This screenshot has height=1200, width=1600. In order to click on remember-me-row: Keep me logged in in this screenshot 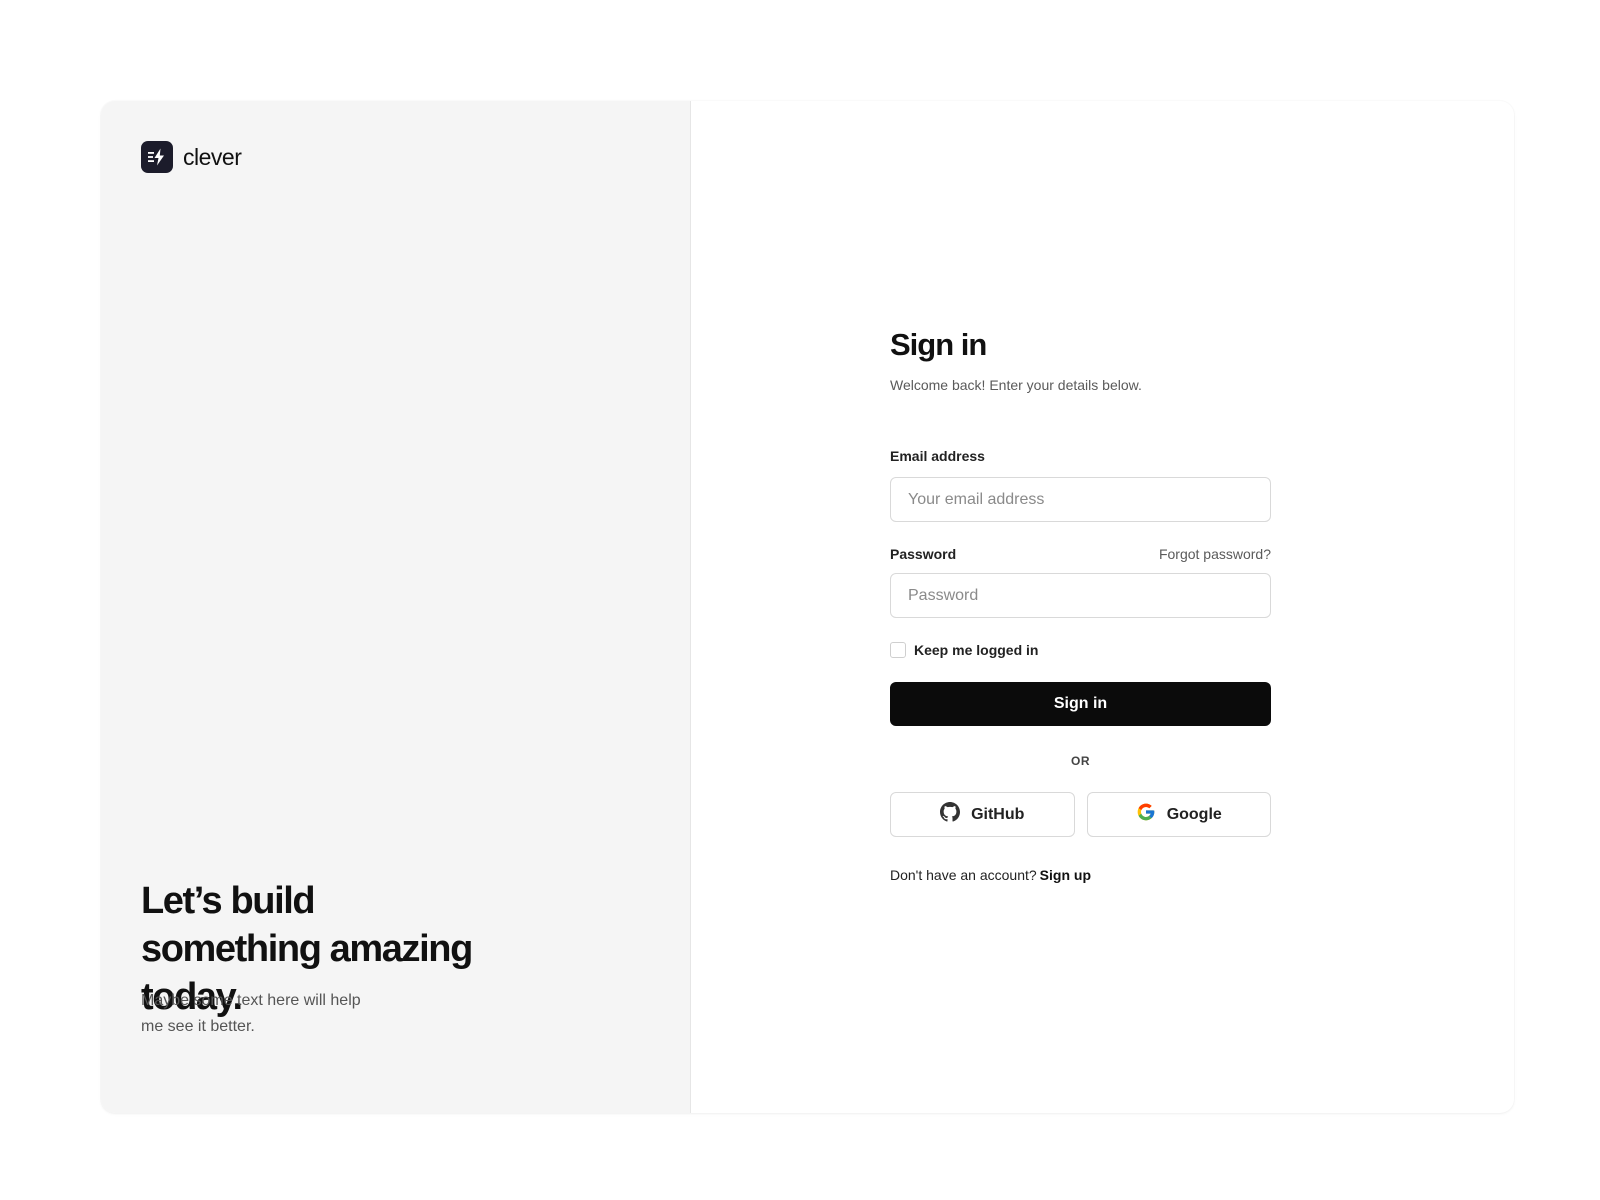, I will do `click(1080, 650)`.